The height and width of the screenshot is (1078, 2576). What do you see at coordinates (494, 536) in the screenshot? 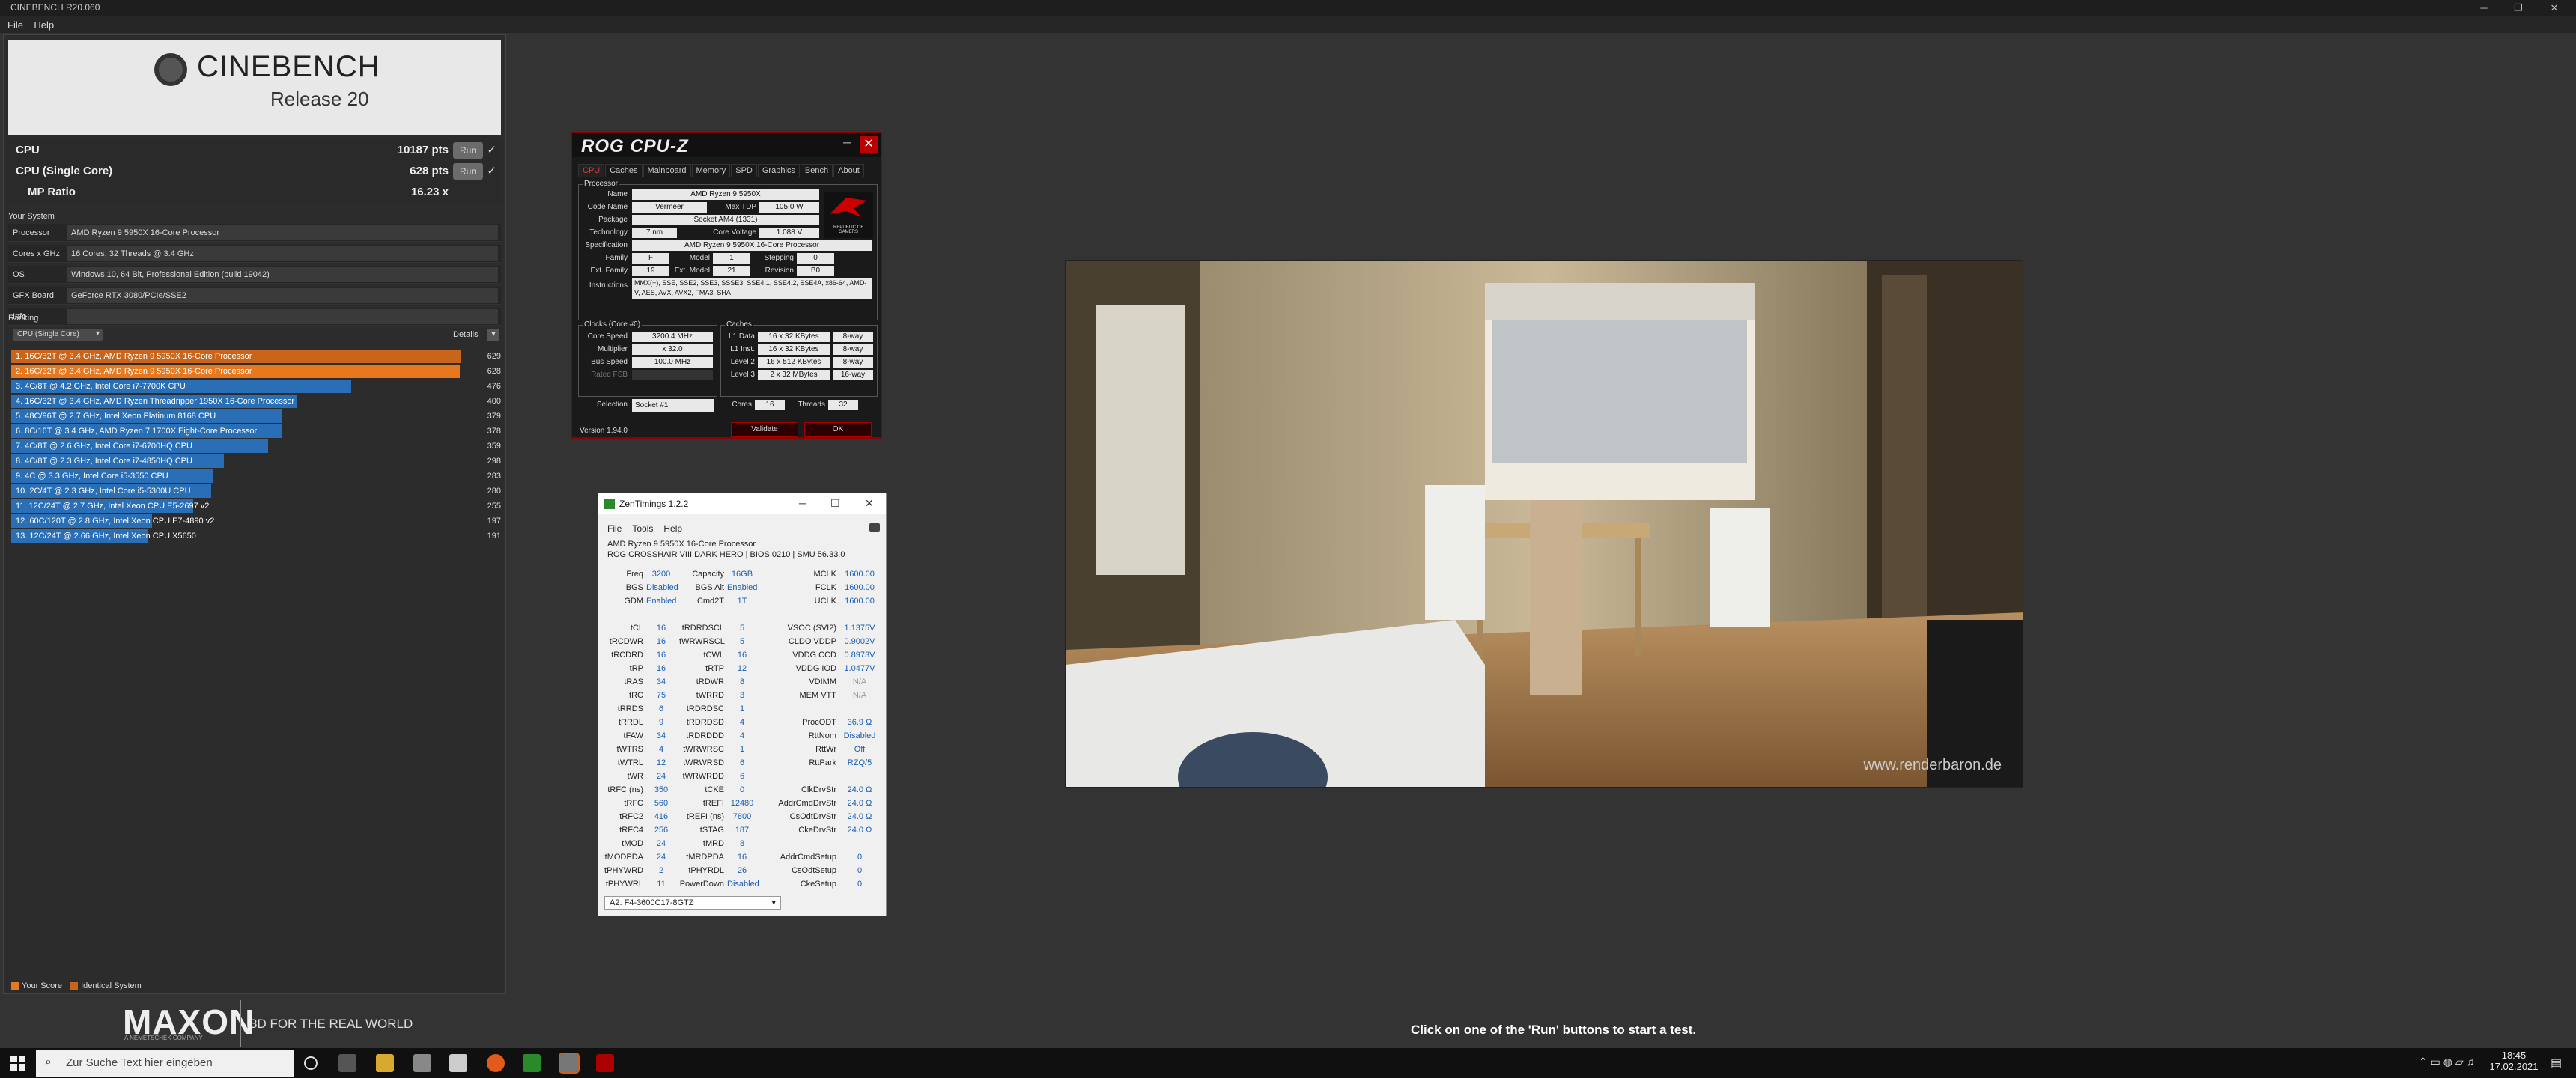
I see `ranking-score: 191` at bounding box center [494, 536].